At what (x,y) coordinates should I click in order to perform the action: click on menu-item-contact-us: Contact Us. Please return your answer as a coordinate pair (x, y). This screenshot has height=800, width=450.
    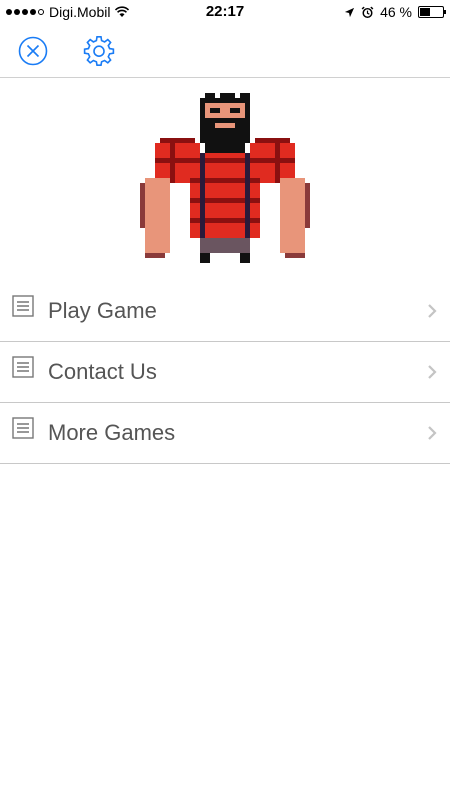
    Looking at the image, I should click on (225, 372).